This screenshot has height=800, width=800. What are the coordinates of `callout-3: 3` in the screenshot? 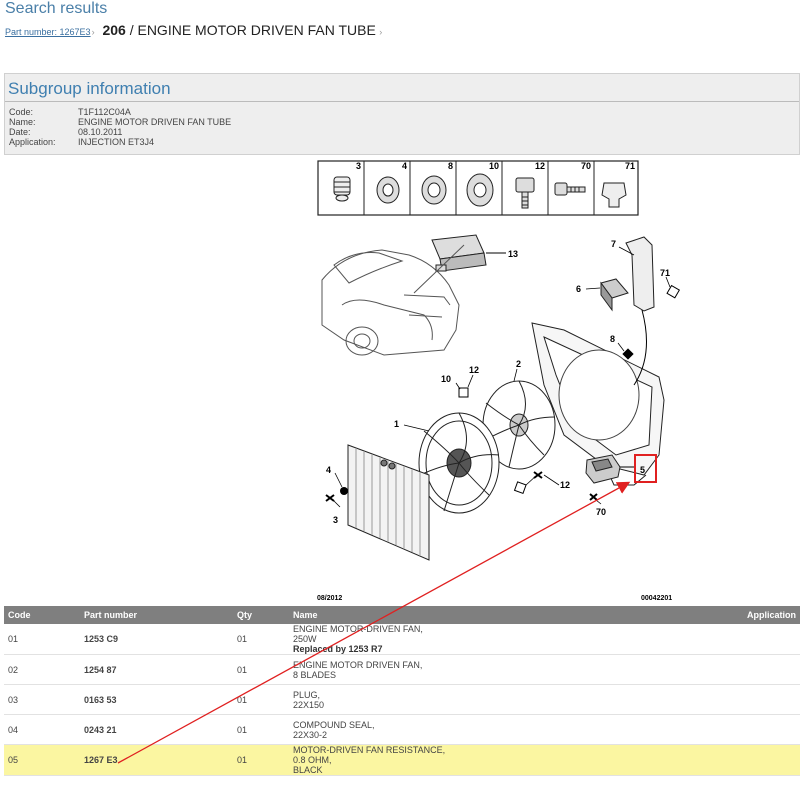 It's located at (335, 520).